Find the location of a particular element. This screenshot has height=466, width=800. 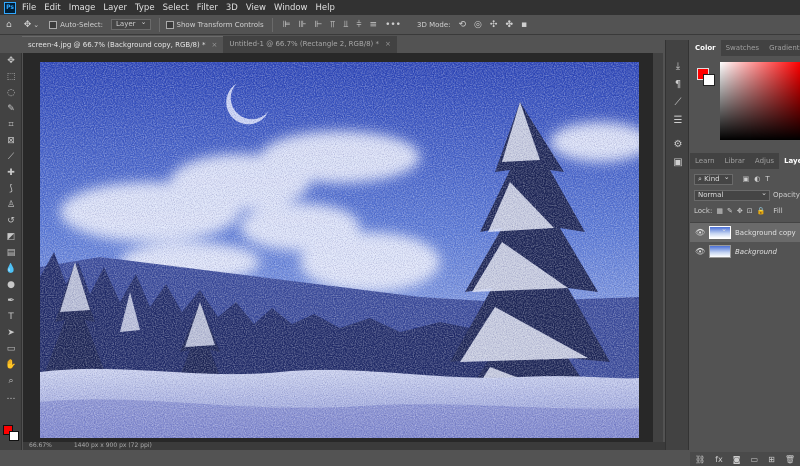

show-transform-check is located at coordinates (169, 24).